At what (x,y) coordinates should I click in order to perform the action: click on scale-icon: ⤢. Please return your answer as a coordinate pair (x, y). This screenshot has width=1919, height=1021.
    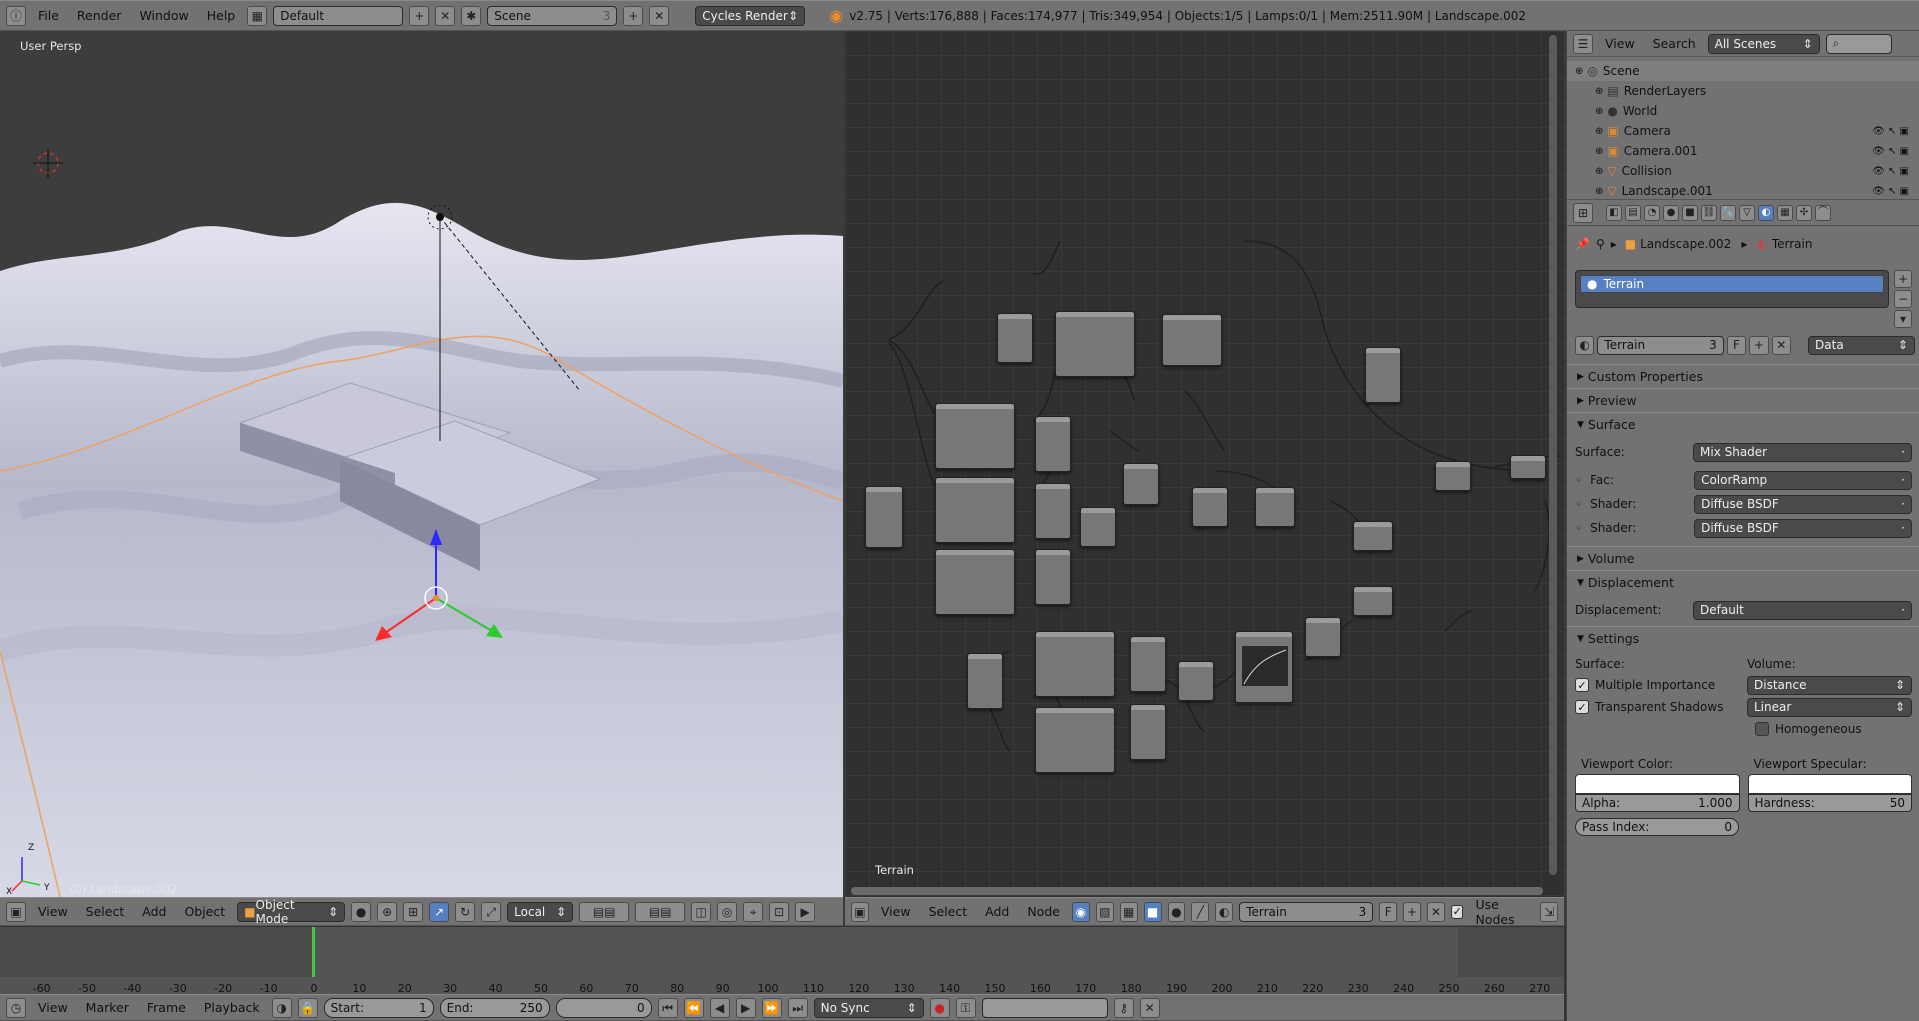
    Looking at the image, I should click on (491, 911).